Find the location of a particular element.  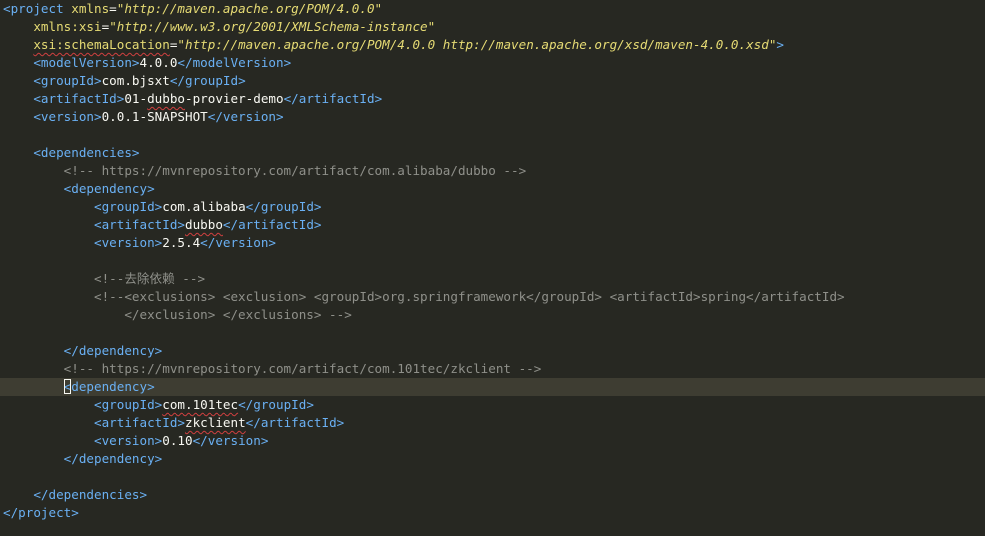

code-token-comment: <!--去除依赖 --> is located at coordinates (150, 278).